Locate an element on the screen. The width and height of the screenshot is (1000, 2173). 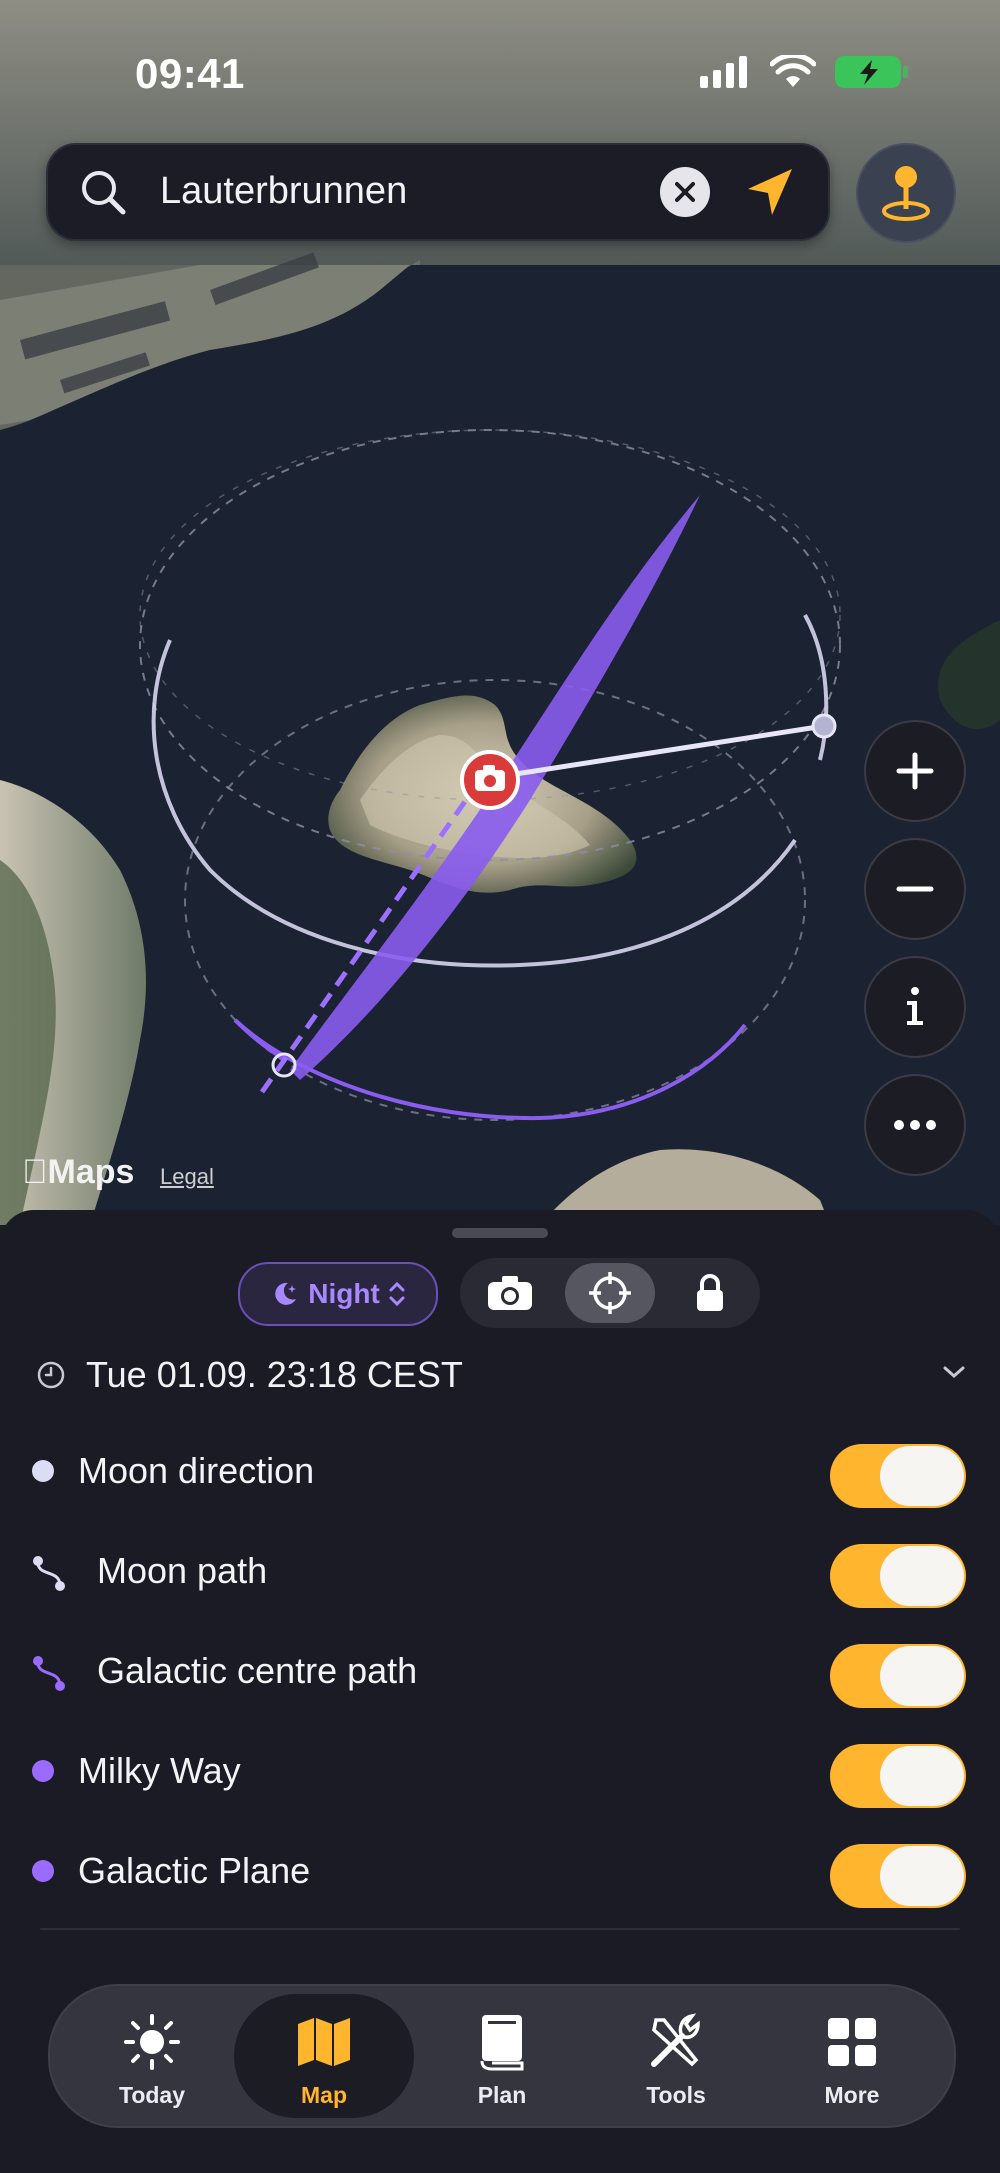
camera-mode-button is located at coordinates (510, 1293).